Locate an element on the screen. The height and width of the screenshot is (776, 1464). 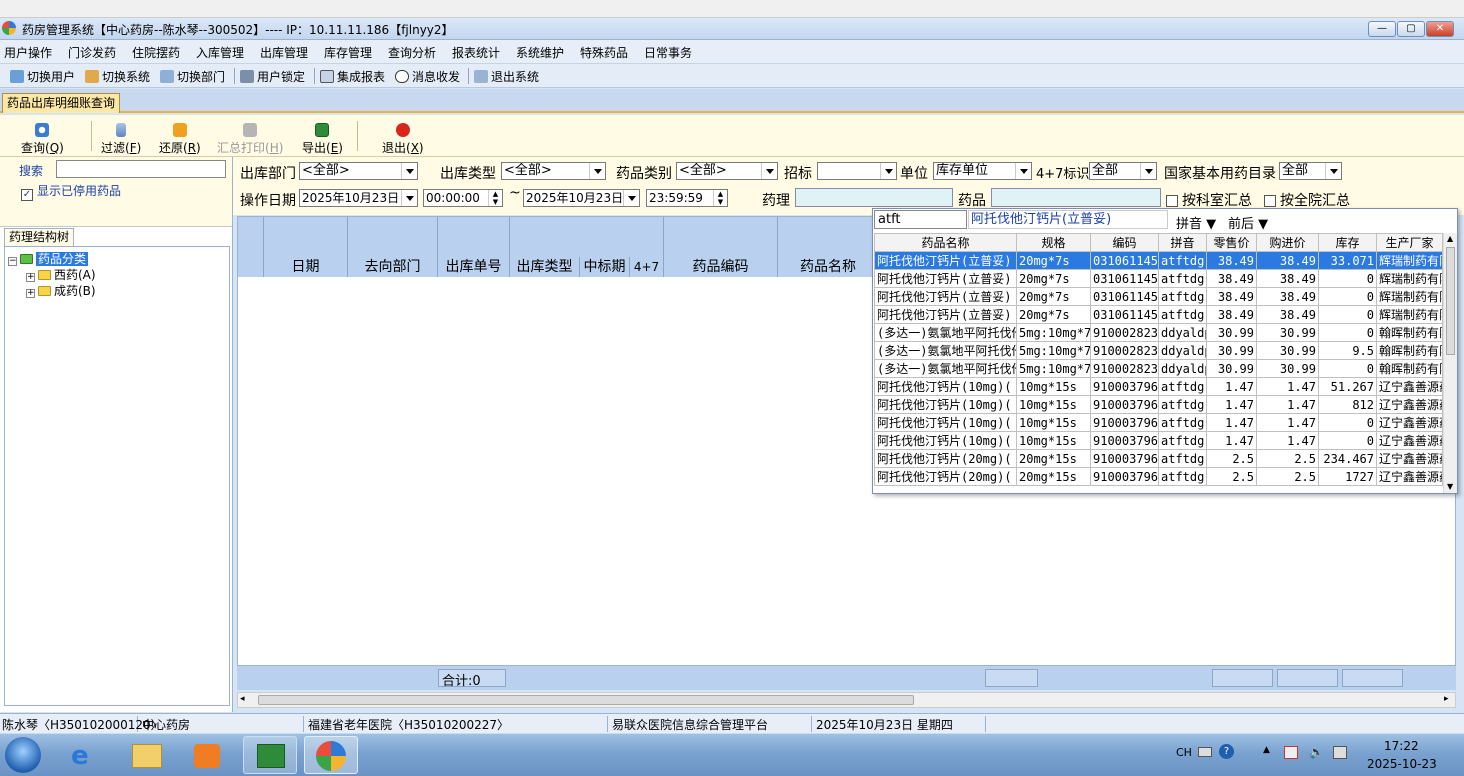
switch-user-button: 切换用户 is located at coordinates (42, 76).